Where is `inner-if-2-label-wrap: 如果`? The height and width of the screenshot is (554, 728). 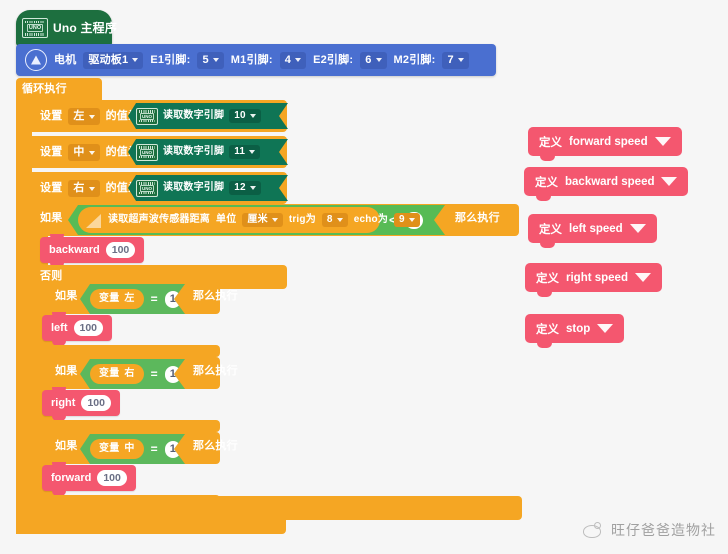
inner-if-2-label-wrap: 如果 is located at coordinates (66, 446).